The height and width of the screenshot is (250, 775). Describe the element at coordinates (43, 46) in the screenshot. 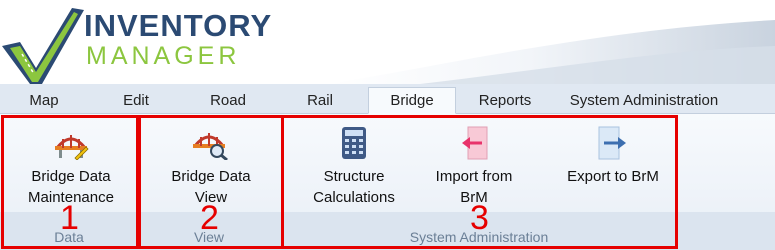

I see `logo-checkmark-icon` at that location.